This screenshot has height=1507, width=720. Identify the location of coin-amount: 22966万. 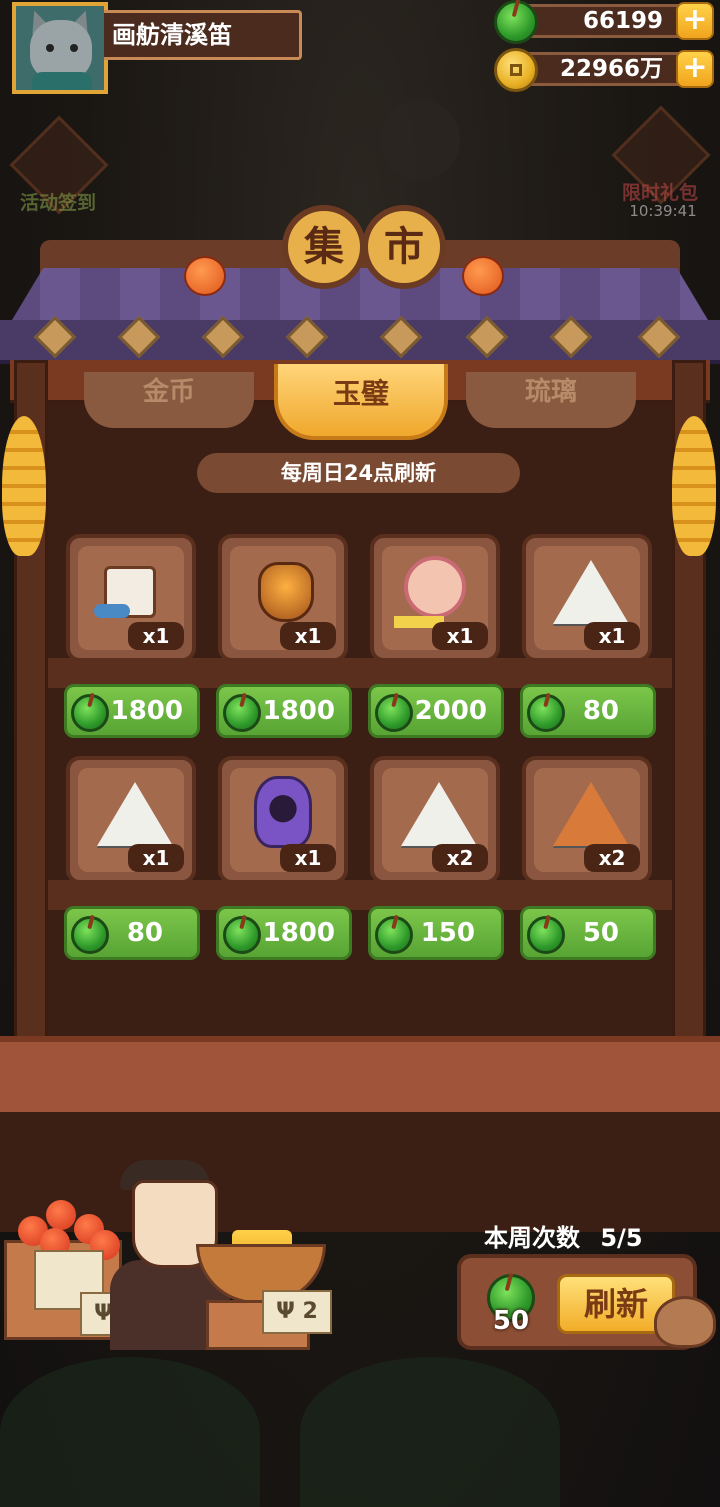
(608, 69).